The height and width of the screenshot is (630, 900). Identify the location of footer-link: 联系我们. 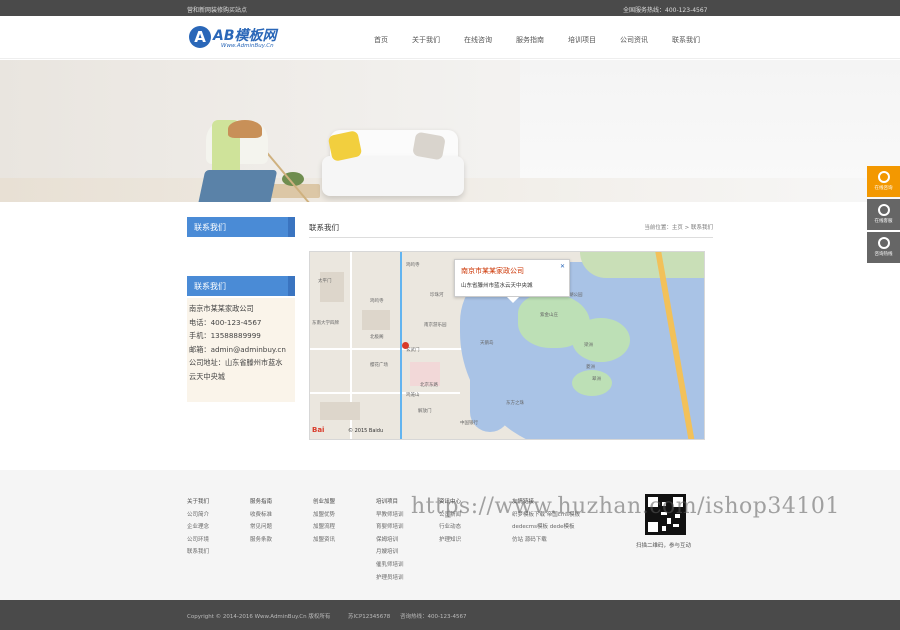
(198, 552).